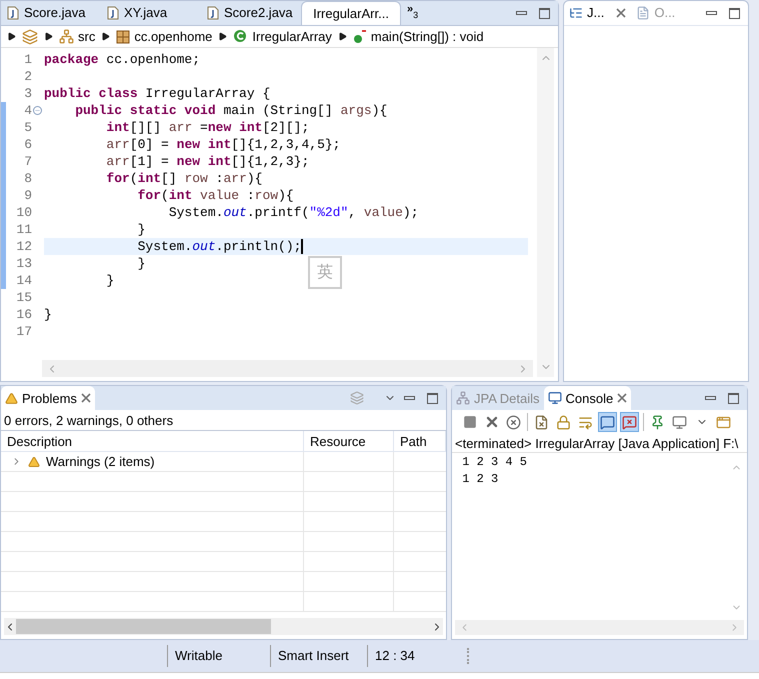 Image resolution: width=759 pixels, height=679 pixels. I want to click on line-number: 4, so click(27, 111).